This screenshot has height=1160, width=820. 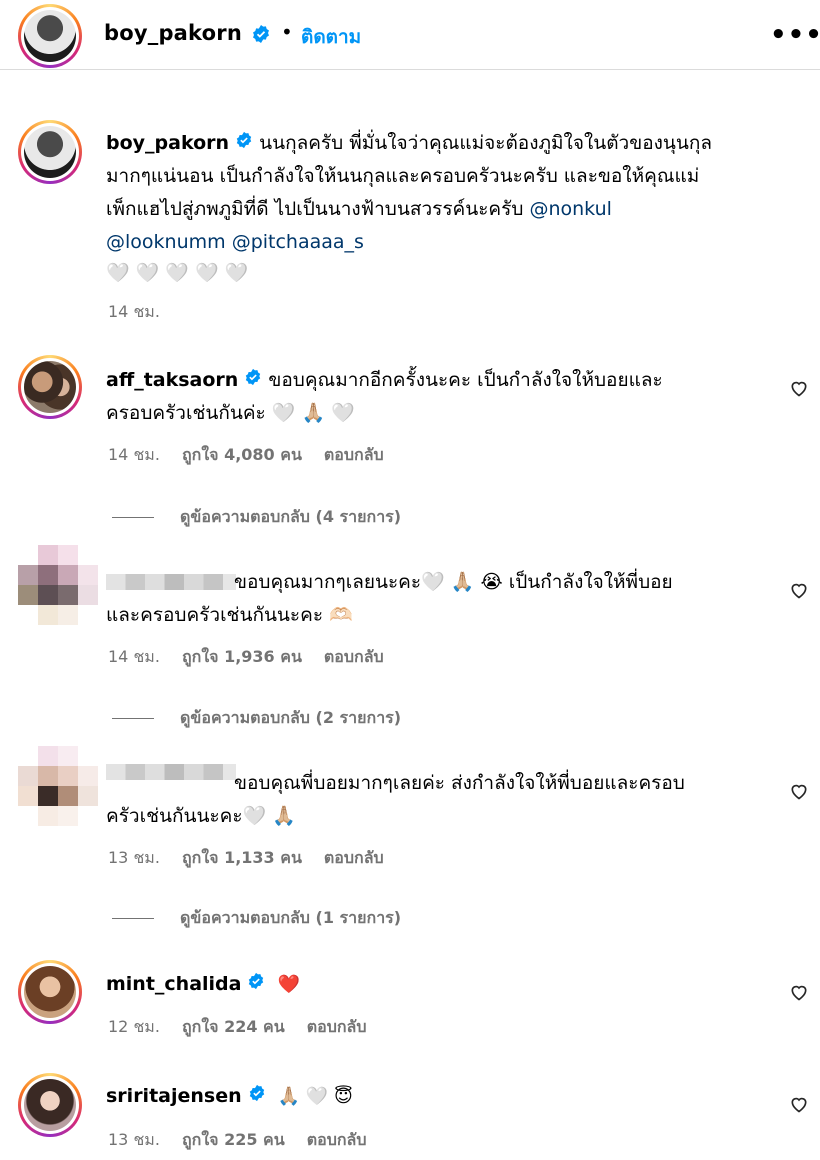 What do you see at coordinates (795, 35) in the screenshot?
I see `more-options-icon: •••` at bounding box center [795, 35].